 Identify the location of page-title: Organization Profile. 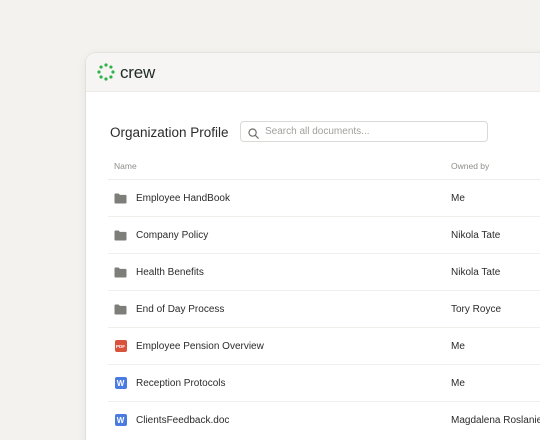
(169, 132).